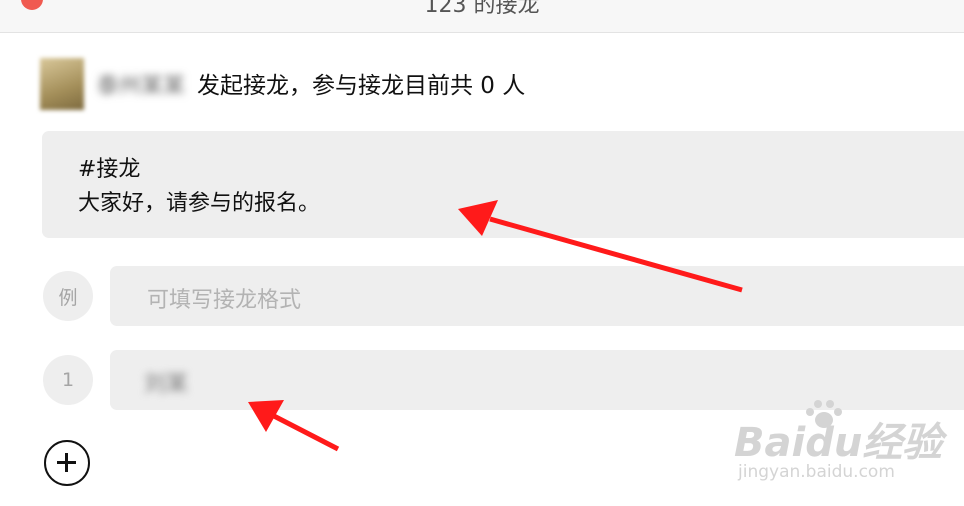 Image resolution: width=964 pixels, height=506 pixels. Describe the element at coordinates (294, 426) in the screenshot. I see `arrow-to-entry` at that location.